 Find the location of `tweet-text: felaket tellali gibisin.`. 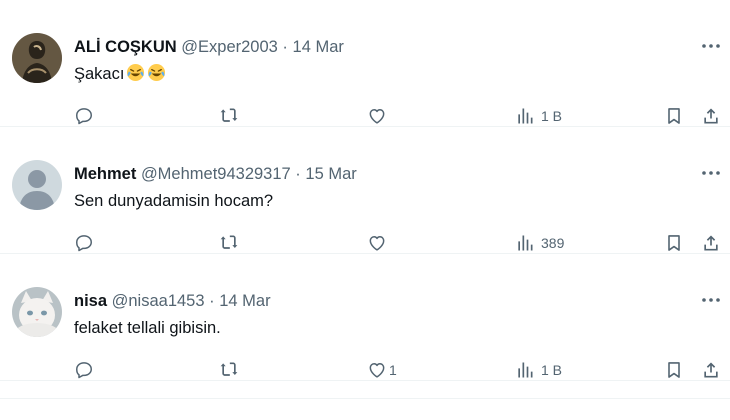

tweet-text: felaket tellali gibisin. is located at coordinates (147, 328).